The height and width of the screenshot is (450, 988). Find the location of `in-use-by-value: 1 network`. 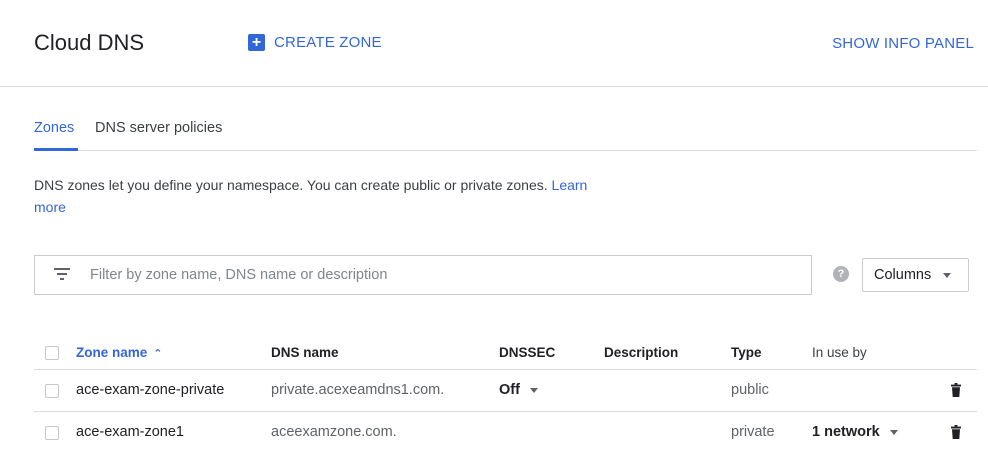

in-use-by-value: 1 network is located at coordinates (846, 432).